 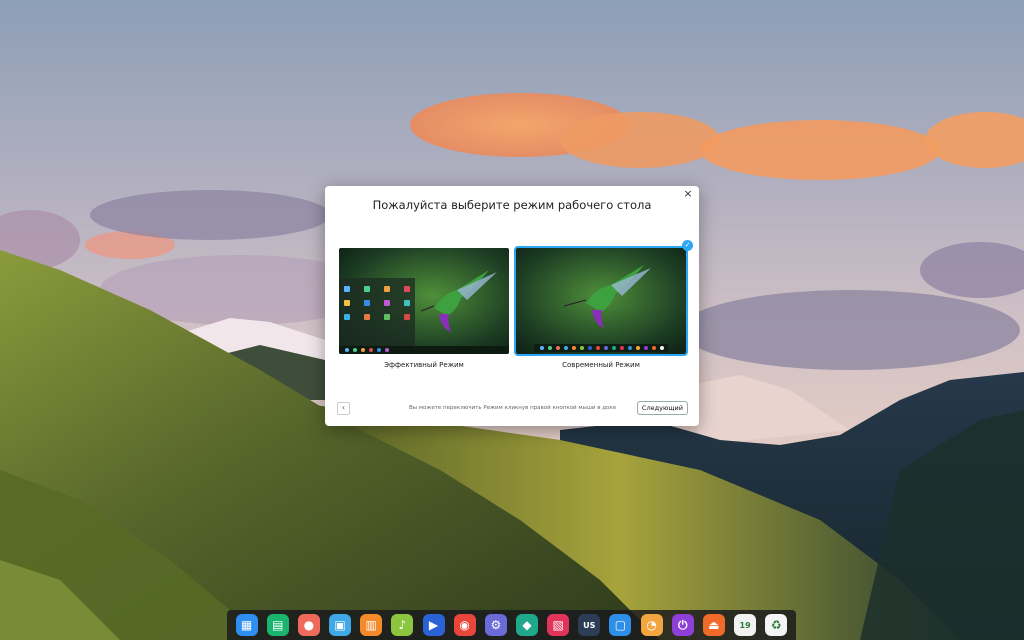 I want to click on back-button: ‹, so click(x=343, y=408).